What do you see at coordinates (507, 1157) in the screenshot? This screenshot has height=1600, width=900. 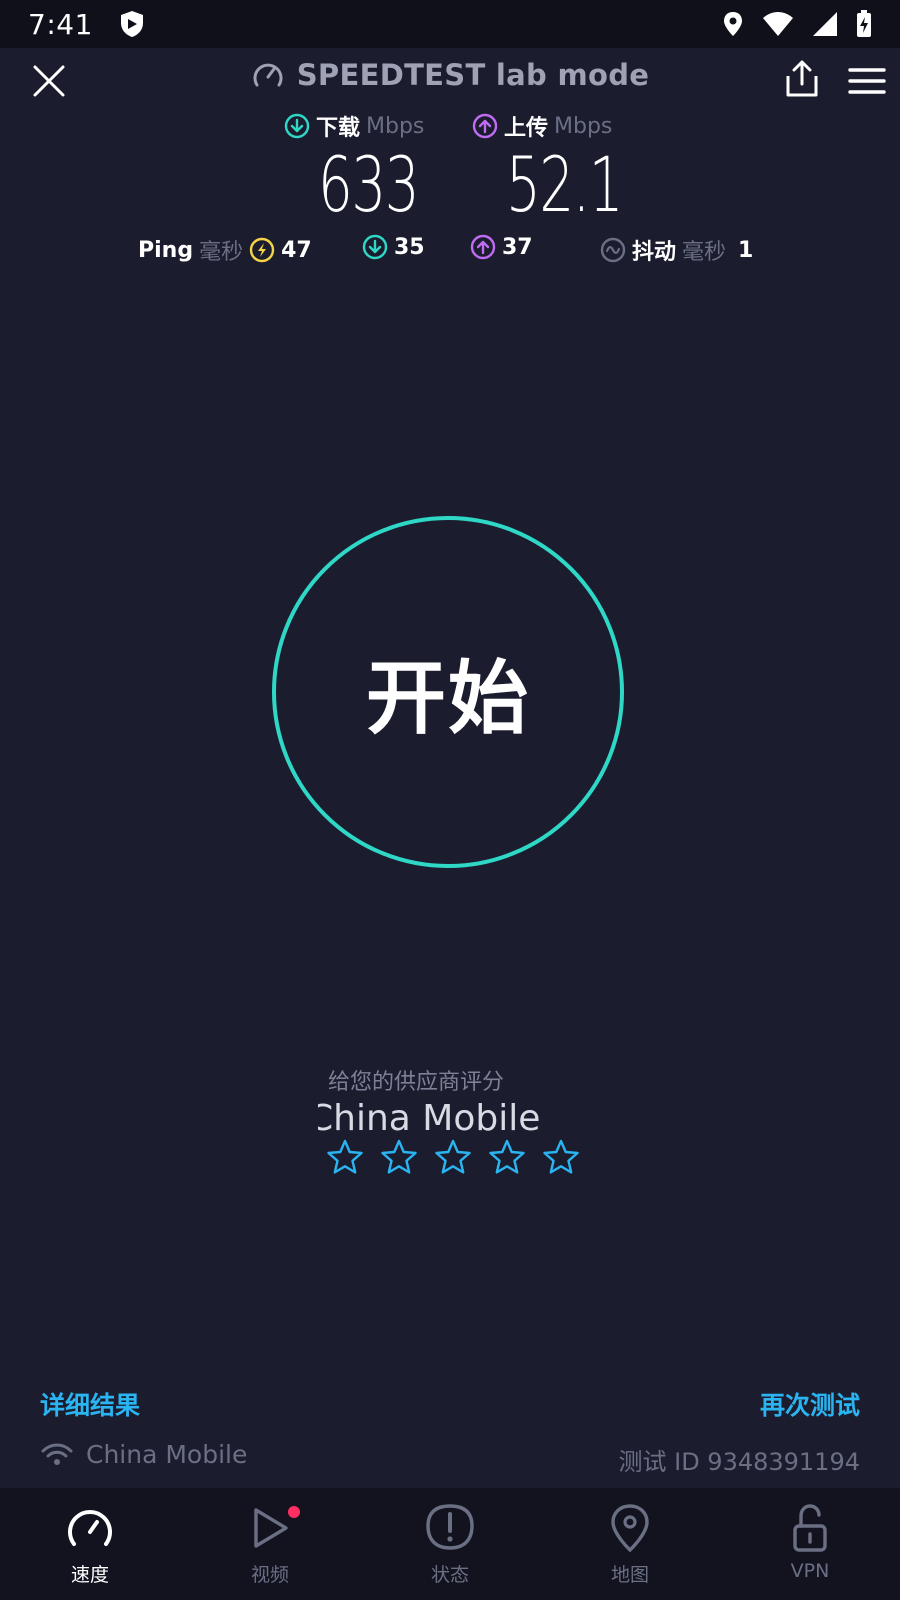 I see `star-4-icon` at bounding box center [507, 1157].